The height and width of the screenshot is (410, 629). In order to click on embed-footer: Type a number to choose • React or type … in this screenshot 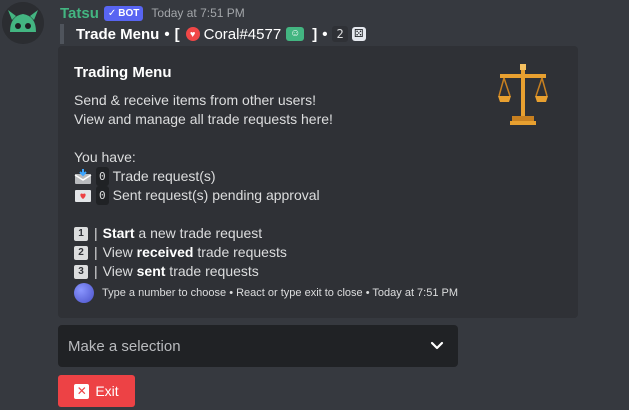, I will do `click(266, 293)`.